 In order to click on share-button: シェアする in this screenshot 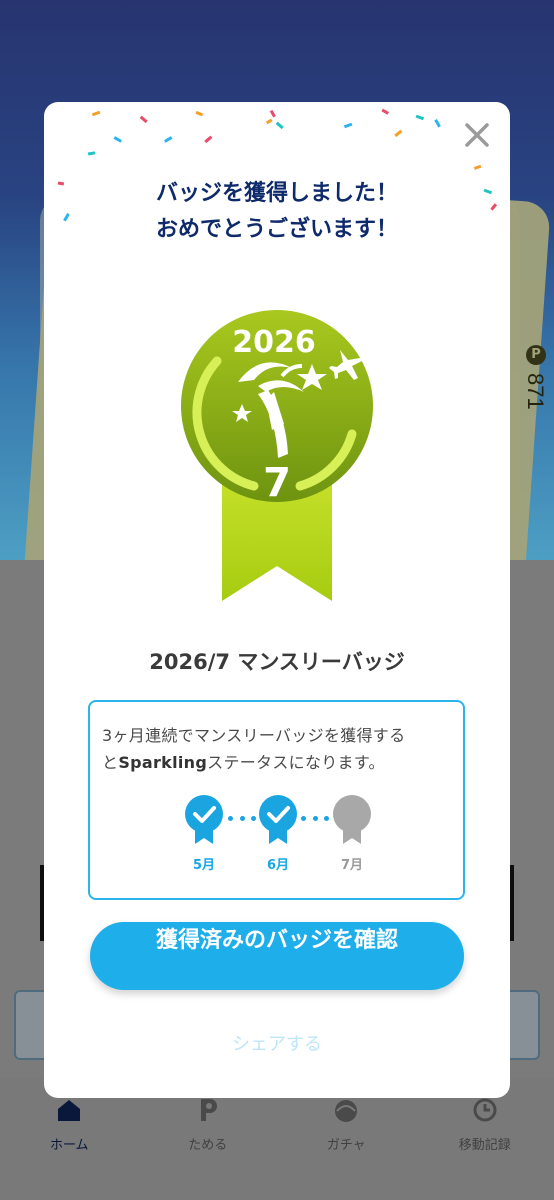, I will do `click(277, 1043)`.